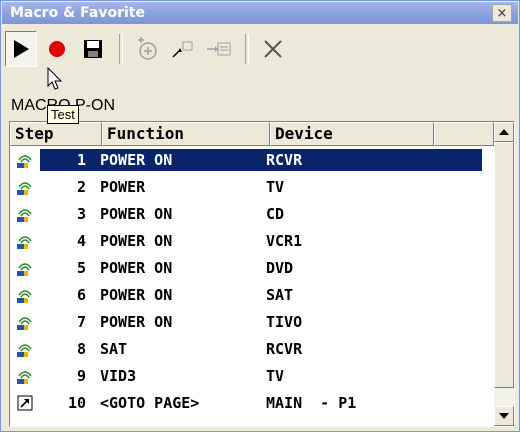 This screenshot has width=520, height=432. Describe the element at coordinates (150, 402) in the screenshot. I see `function-cell: <GOTO PAGE>` at that location.